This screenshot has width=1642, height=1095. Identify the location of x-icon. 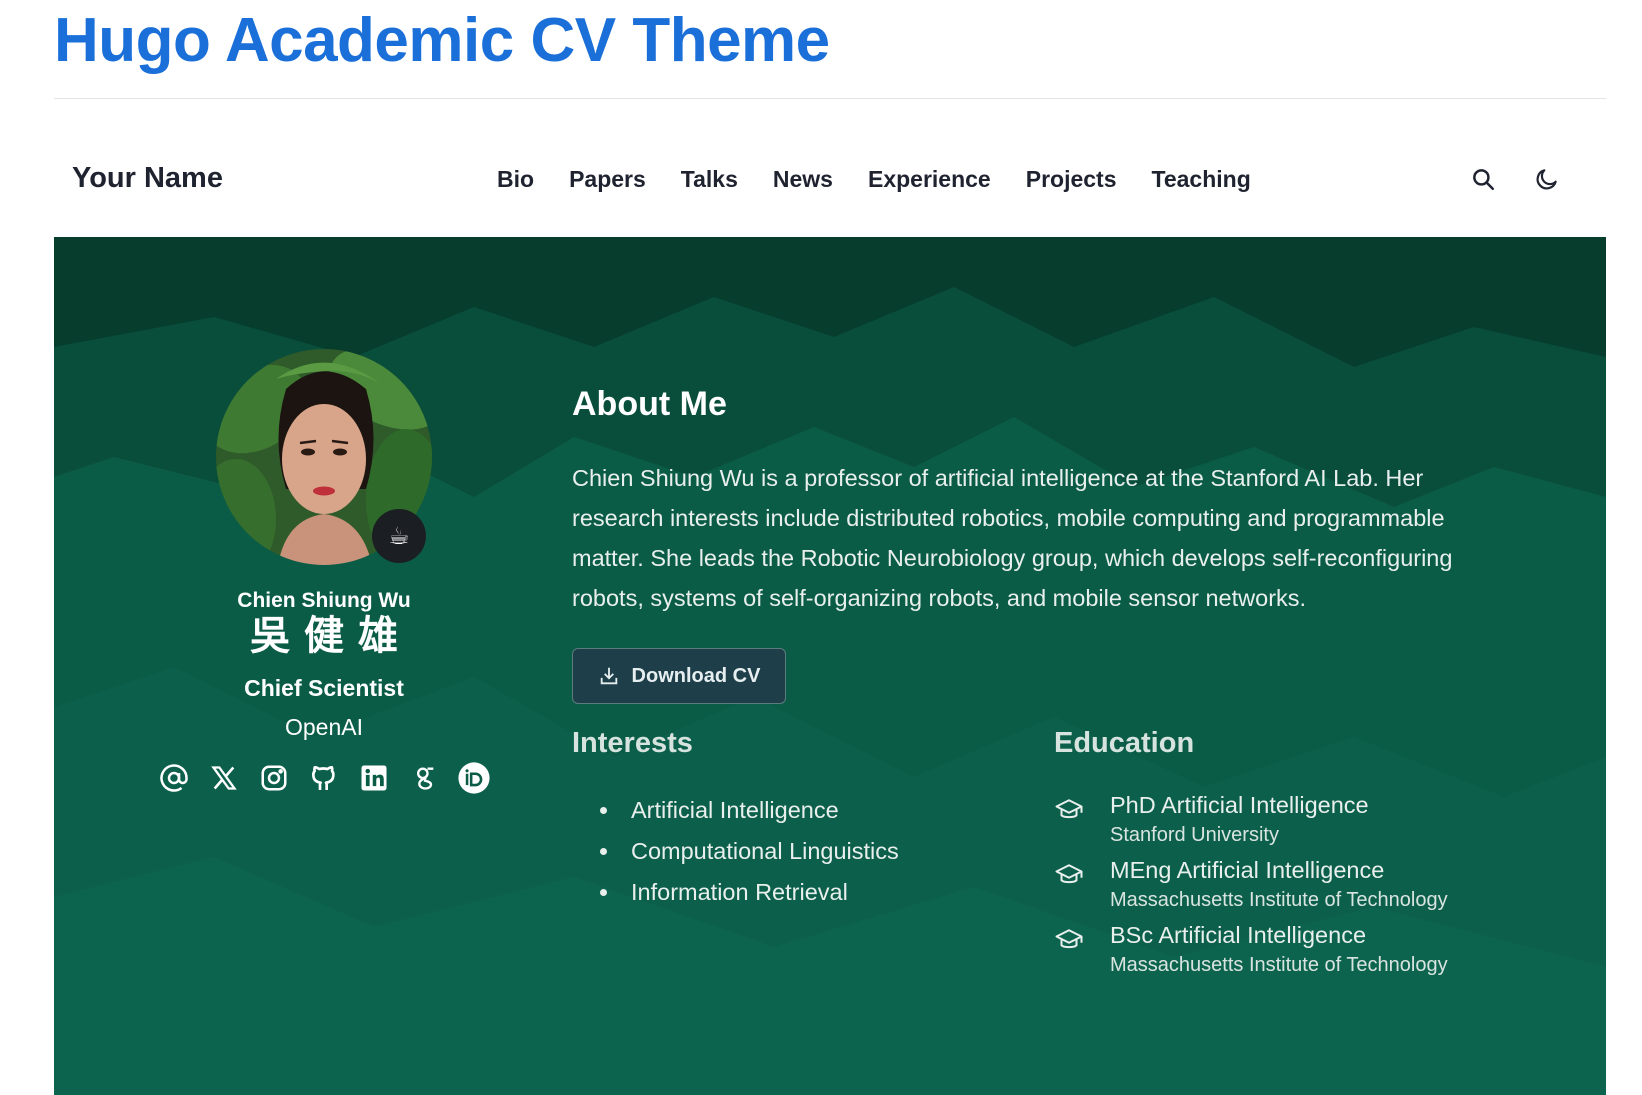
(224, 778).